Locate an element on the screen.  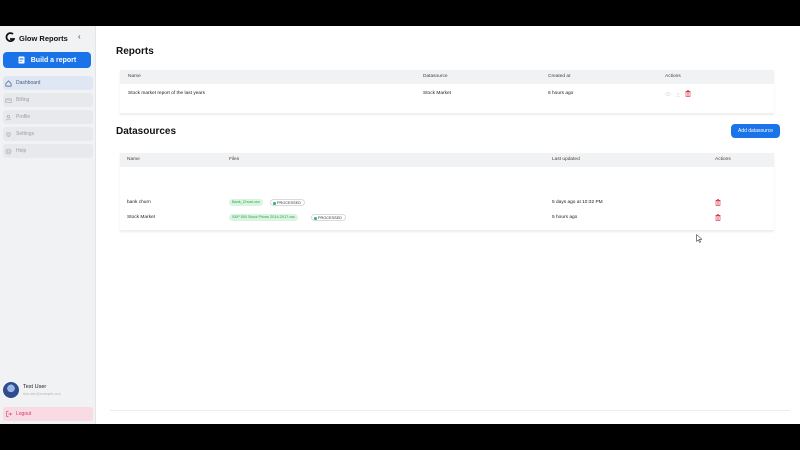
user-name: Test User is located at coordinates (35, 387).